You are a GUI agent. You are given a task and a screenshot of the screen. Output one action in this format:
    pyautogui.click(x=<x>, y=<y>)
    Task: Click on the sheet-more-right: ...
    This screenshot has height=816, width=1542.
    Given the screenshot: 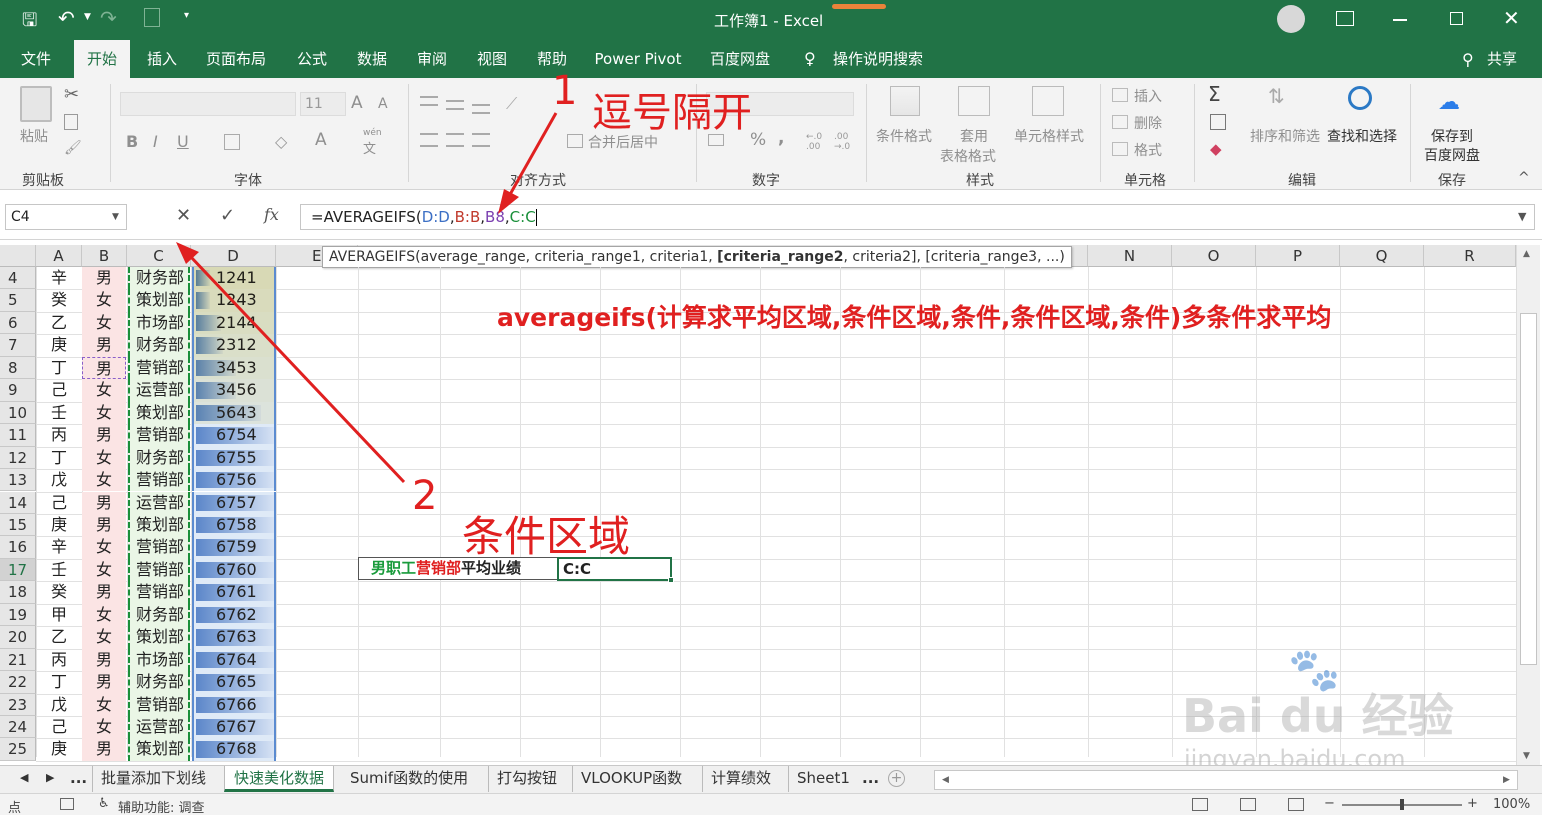 What is the action you would take?
    pyautogui.click(x=870, y=779)
    